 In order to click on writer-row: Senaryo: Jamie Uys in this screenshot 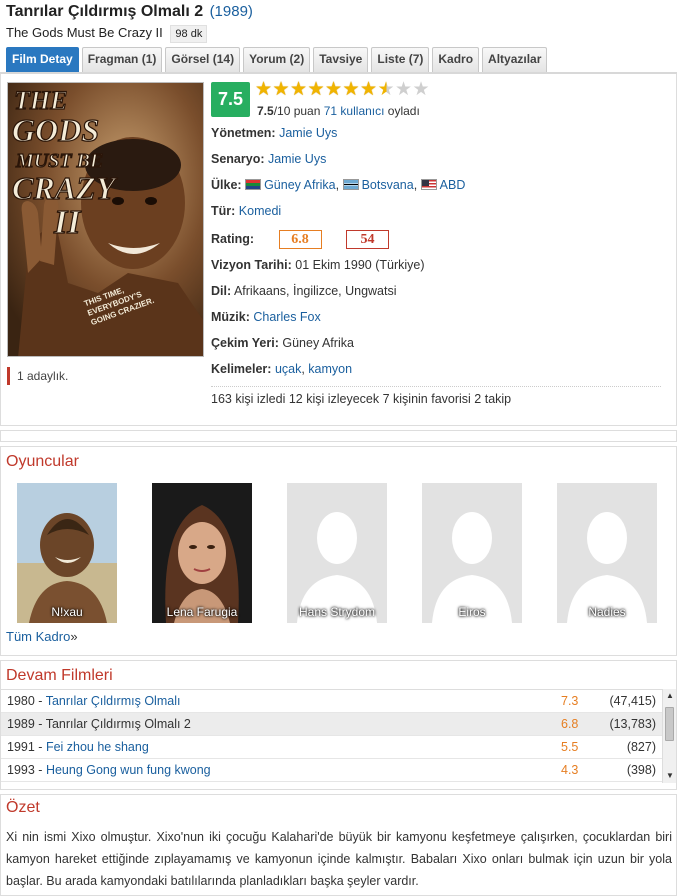, I will do `click(268, 159)`.